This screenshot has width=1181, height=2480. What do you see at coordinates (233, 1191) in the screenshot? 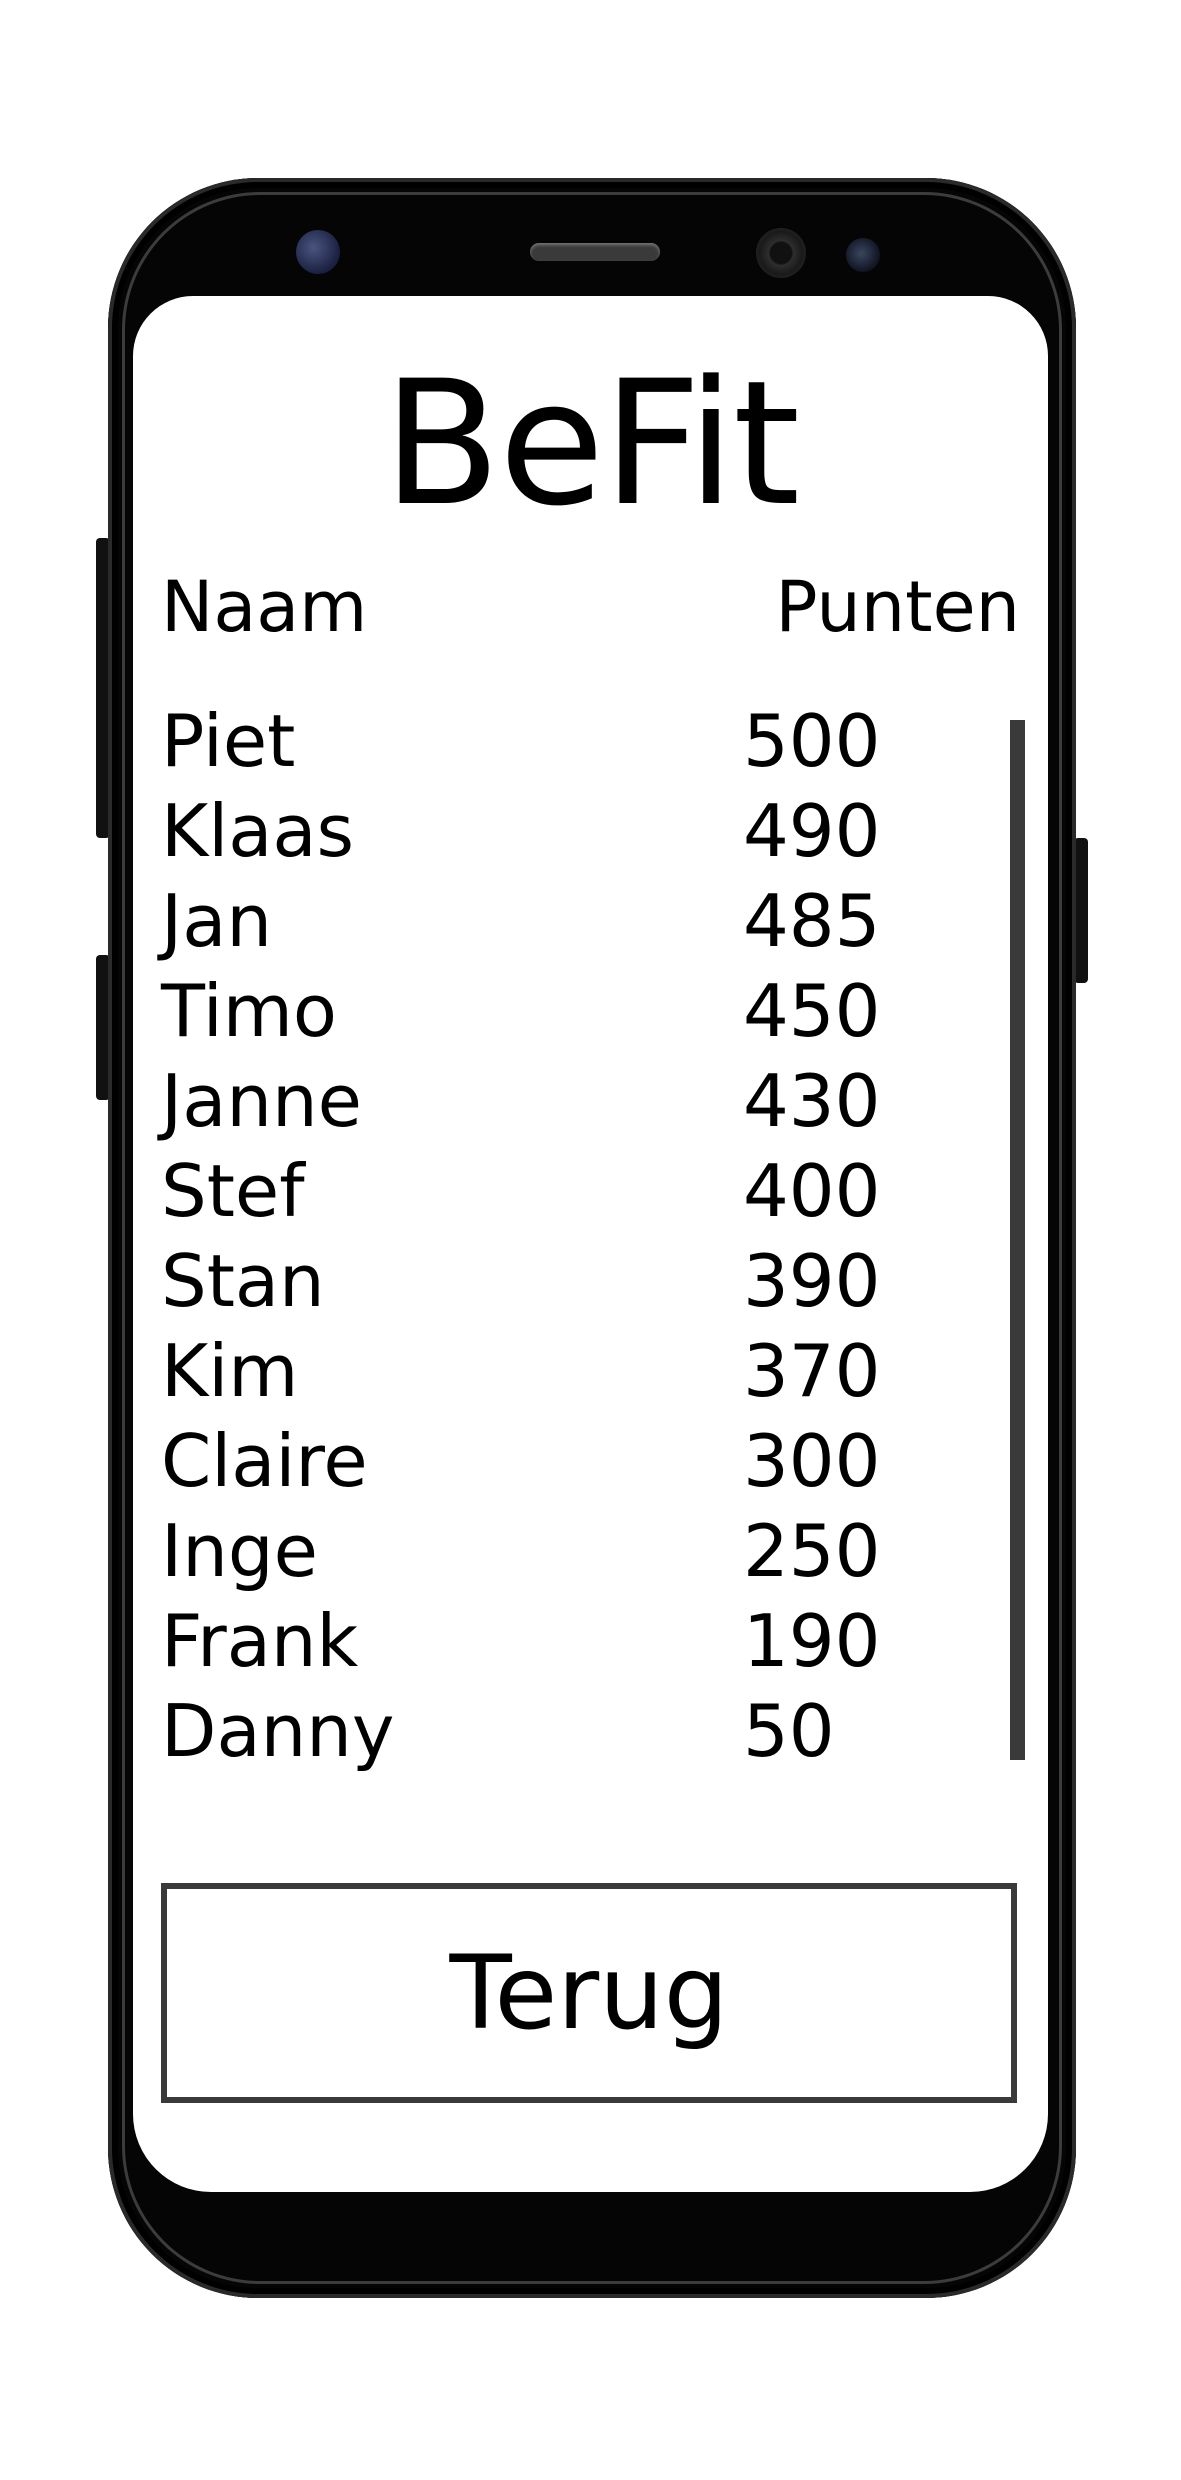
I see `player-name: Stef` at bounding box center [233, 1191].